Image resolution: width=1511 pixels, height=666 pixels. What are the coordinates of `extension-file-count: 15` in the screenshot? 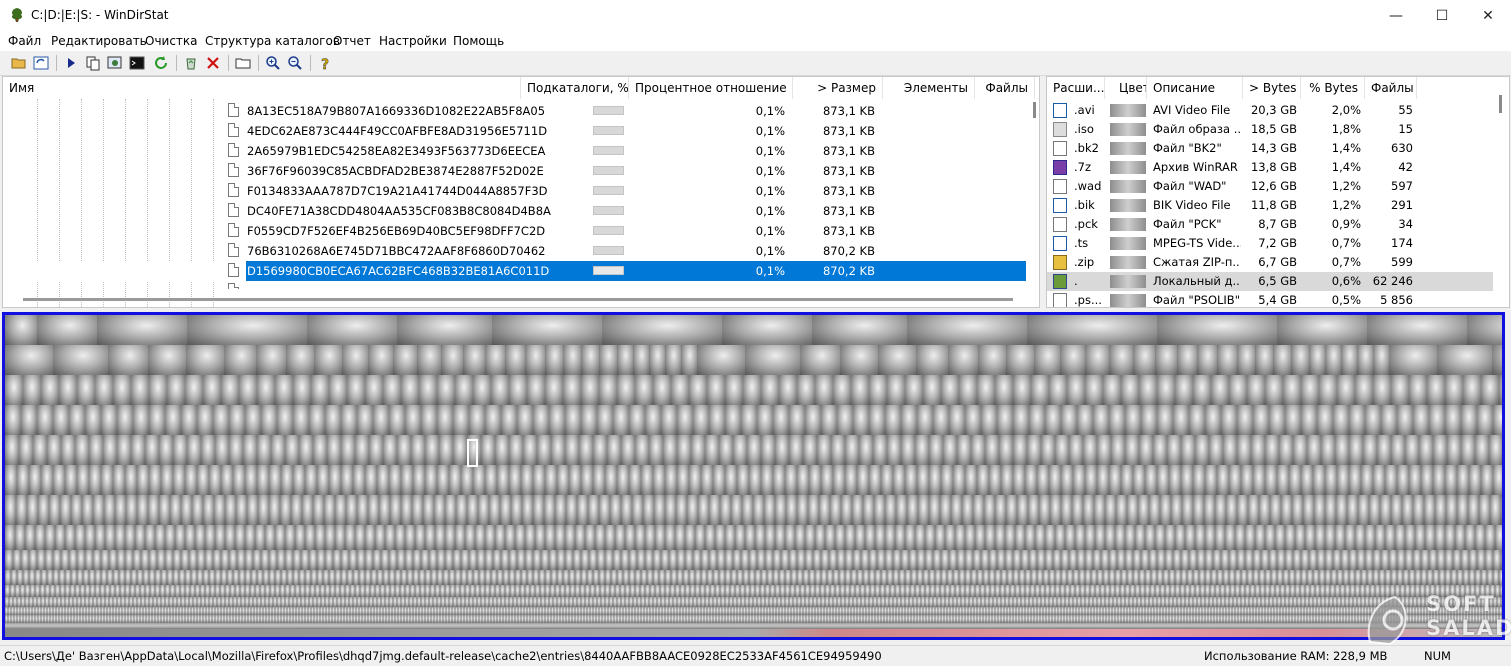 It's located at (1405, 129).